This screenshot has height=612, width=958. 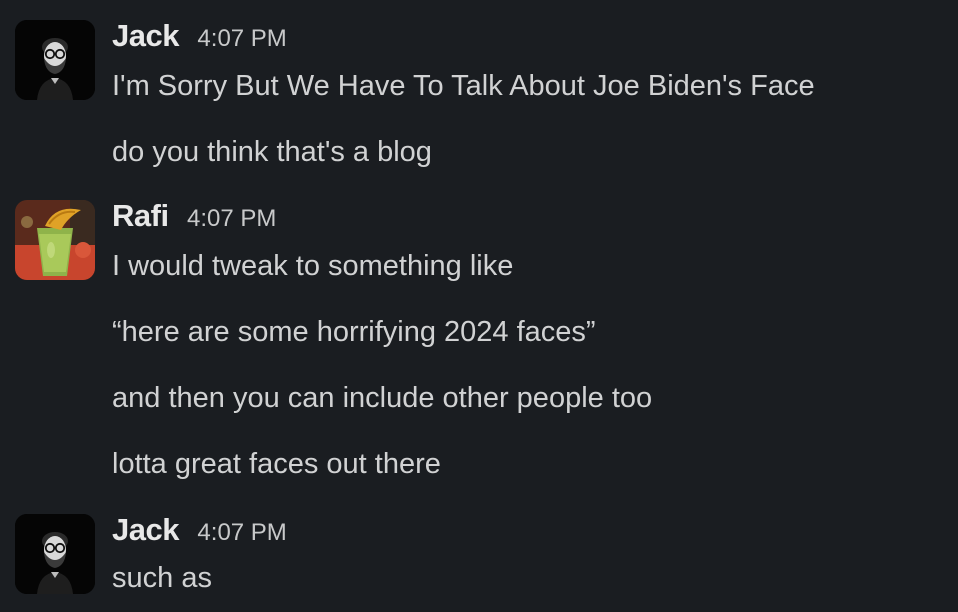 What do you see at coordinates (140, 215) in the screenshot?
I see `author-name: Rafi` at bounding box center [140, 215].